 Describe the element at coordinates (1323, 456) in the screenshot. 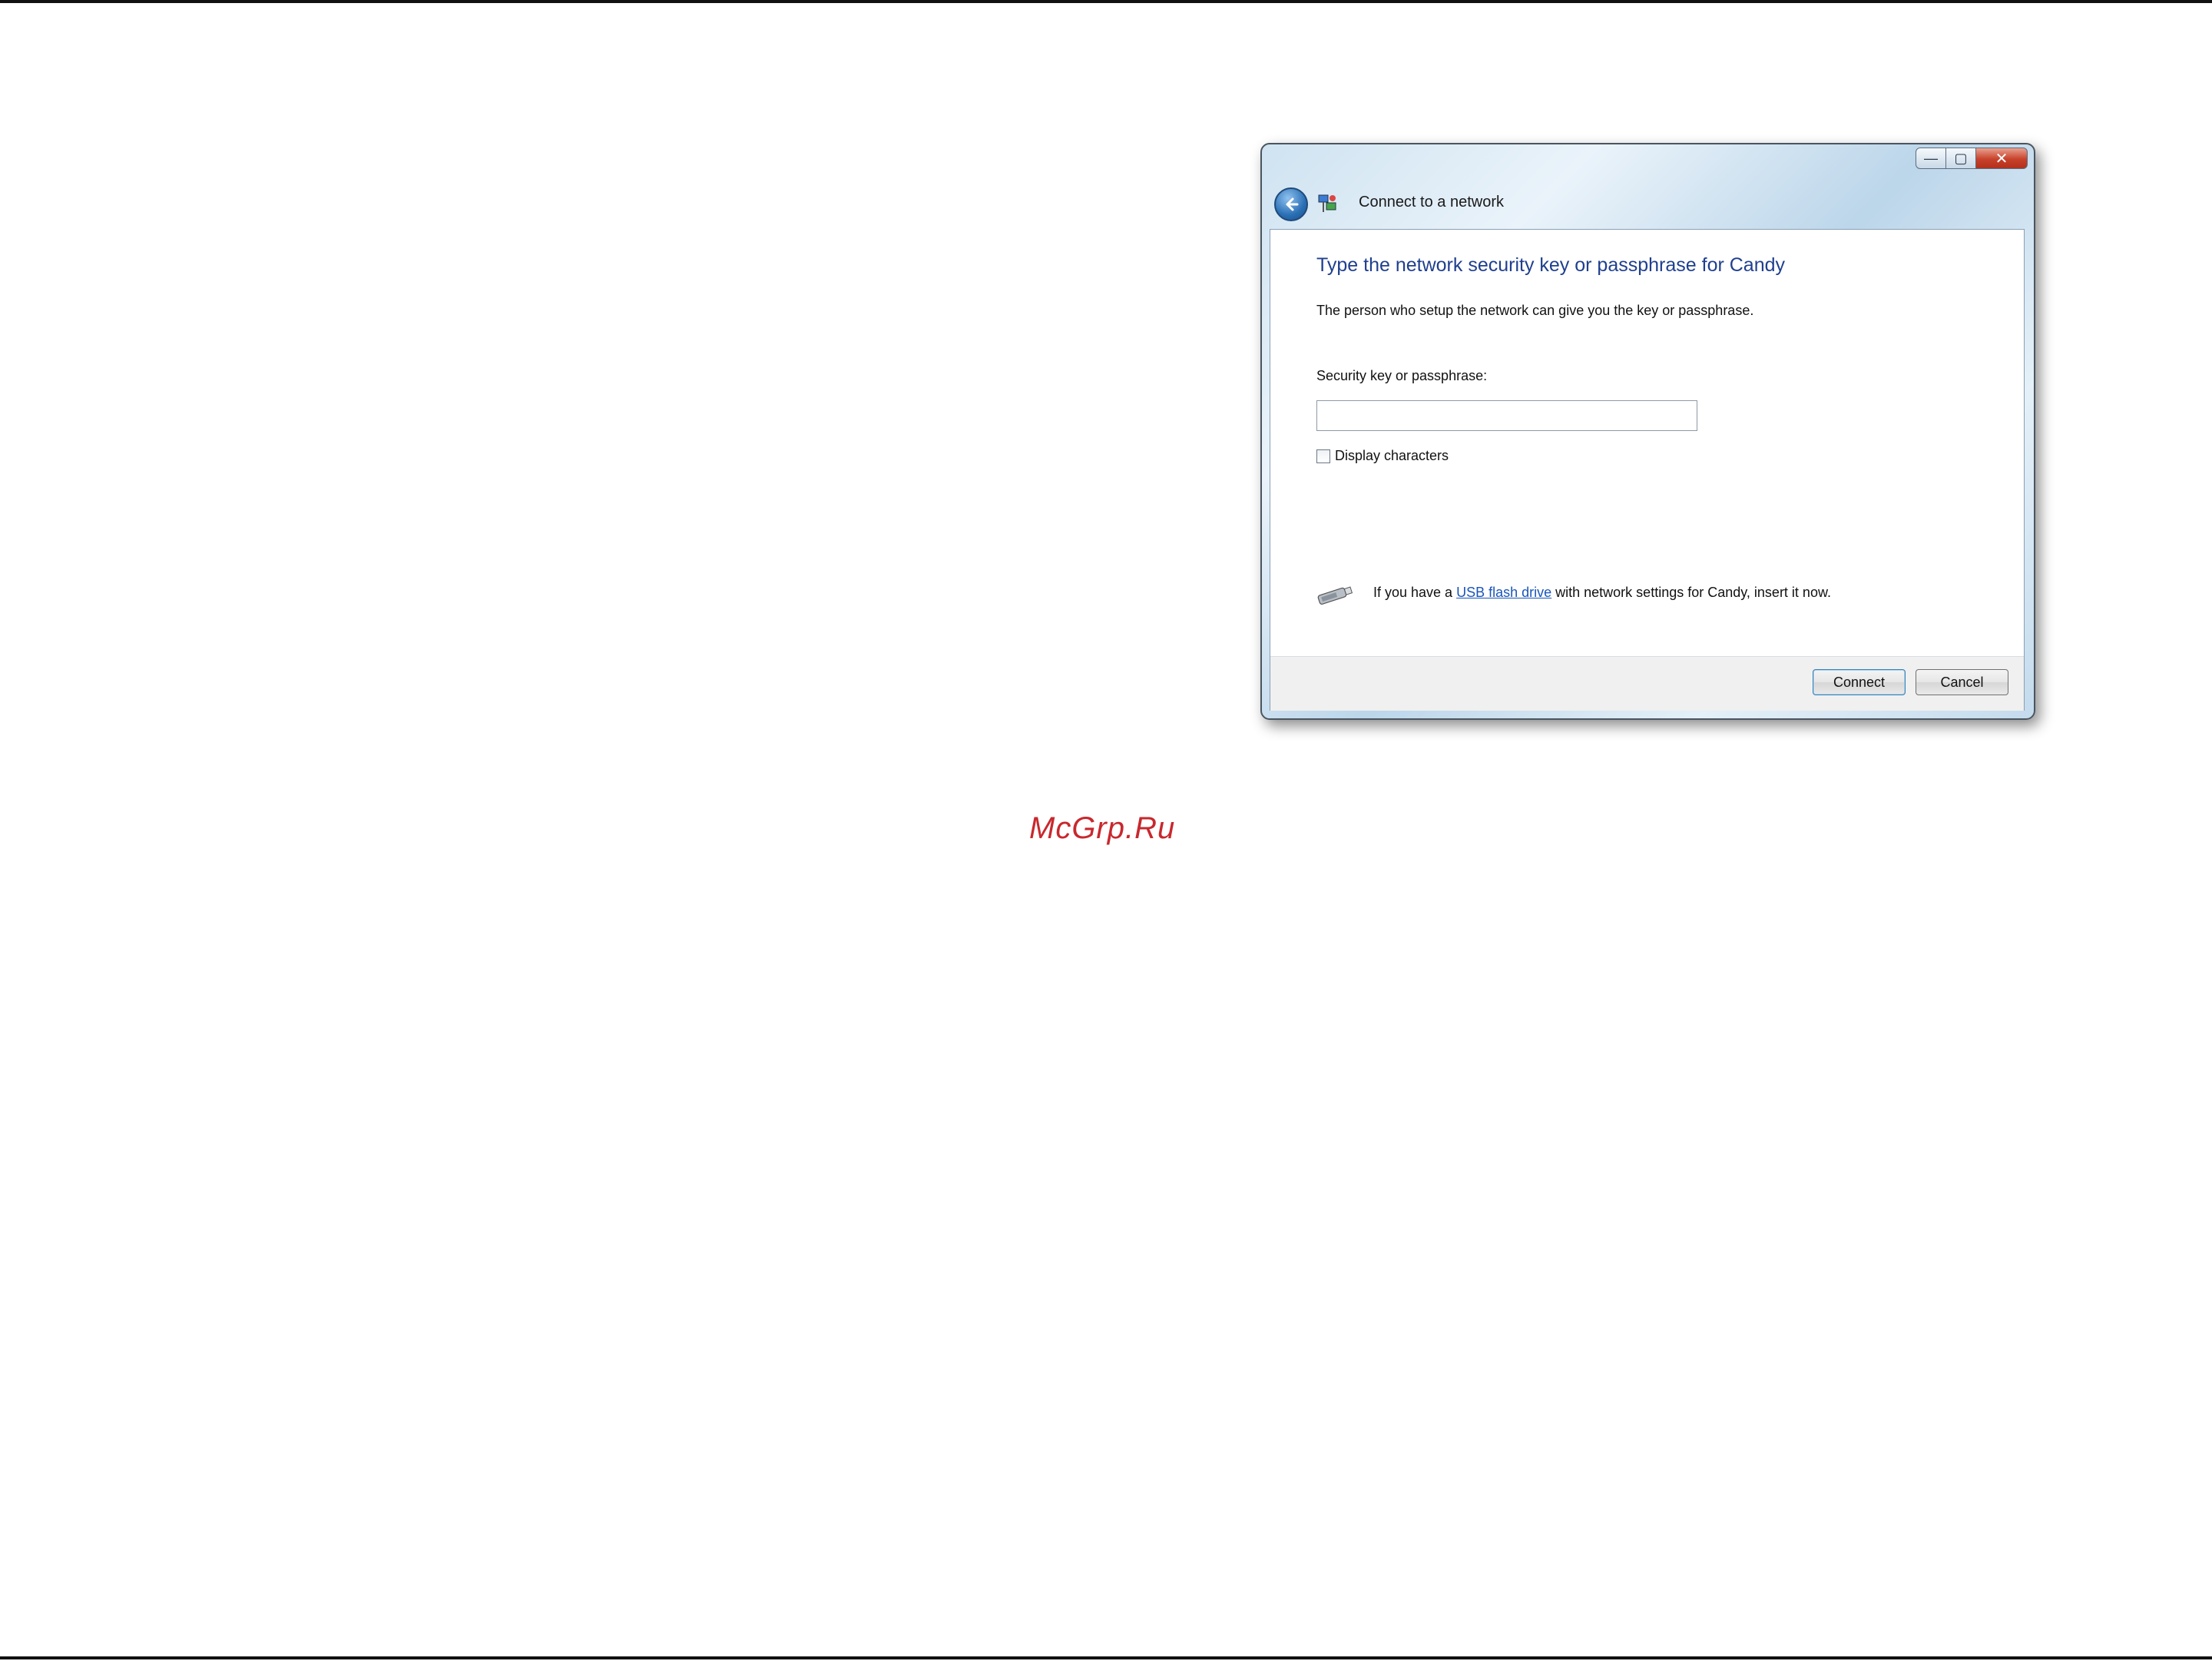

I see `display-characters-checkbox` at that location.